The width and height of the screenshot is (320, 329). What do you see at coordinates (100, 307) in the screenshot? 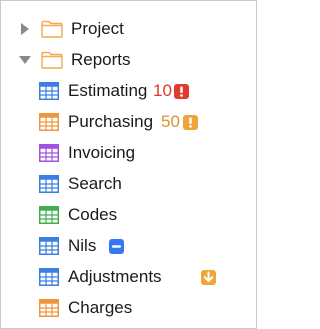
I see `tree-item-label: Charges` at bounding box center [100, 307].